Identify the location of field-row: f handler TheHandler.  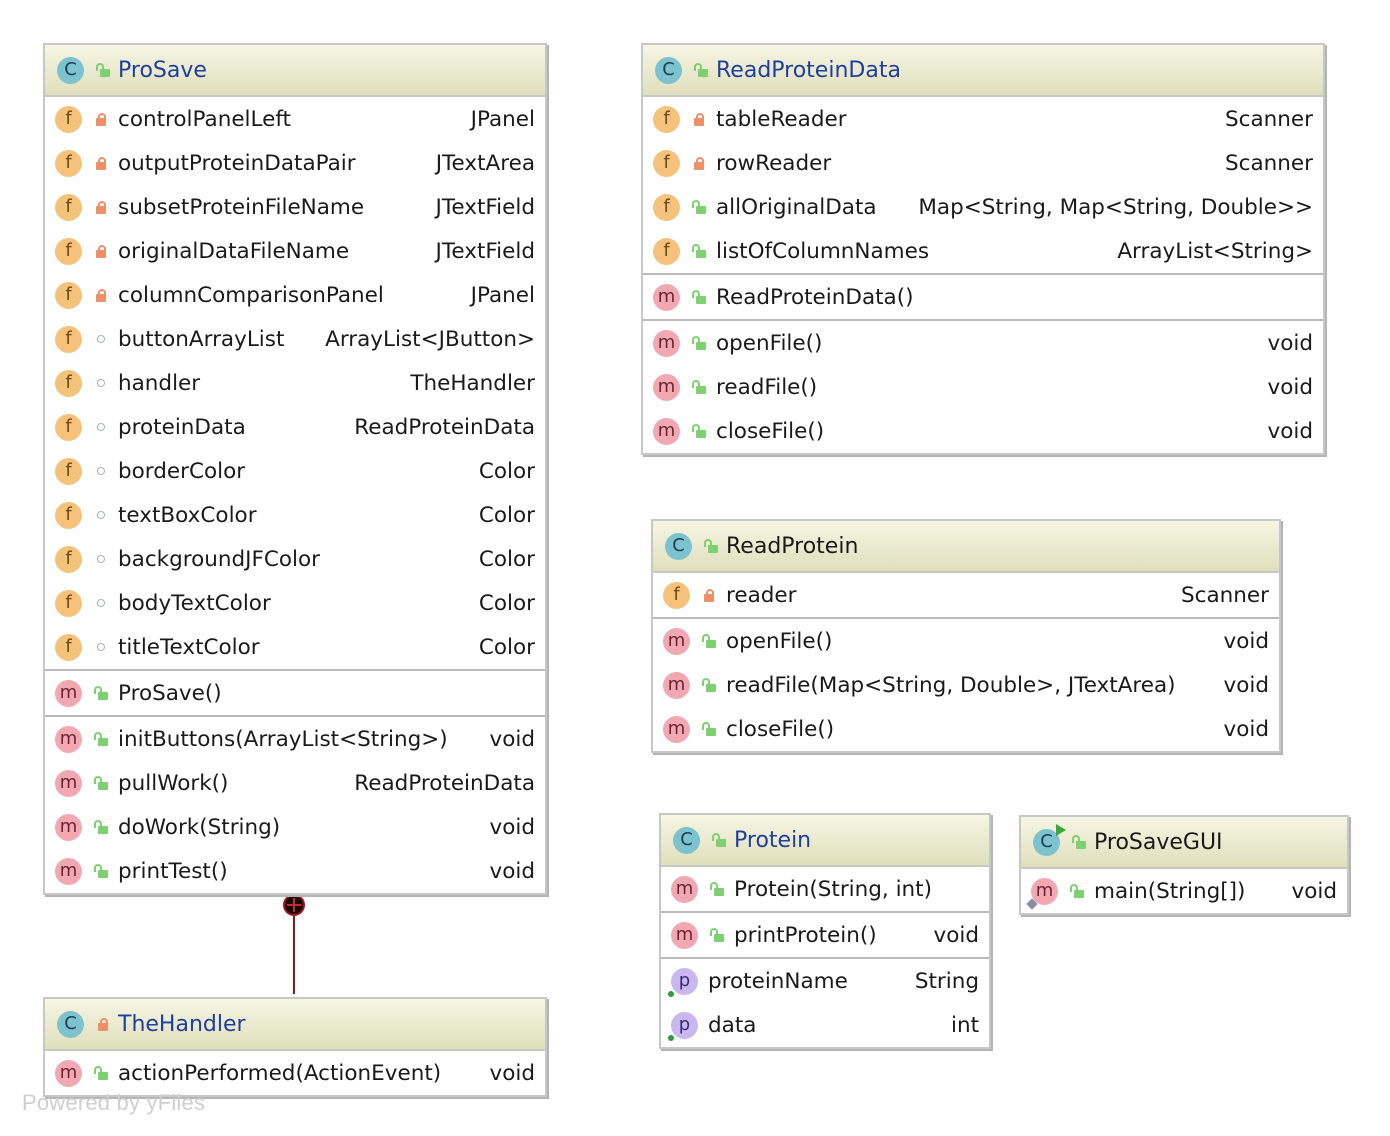
(295, 383).